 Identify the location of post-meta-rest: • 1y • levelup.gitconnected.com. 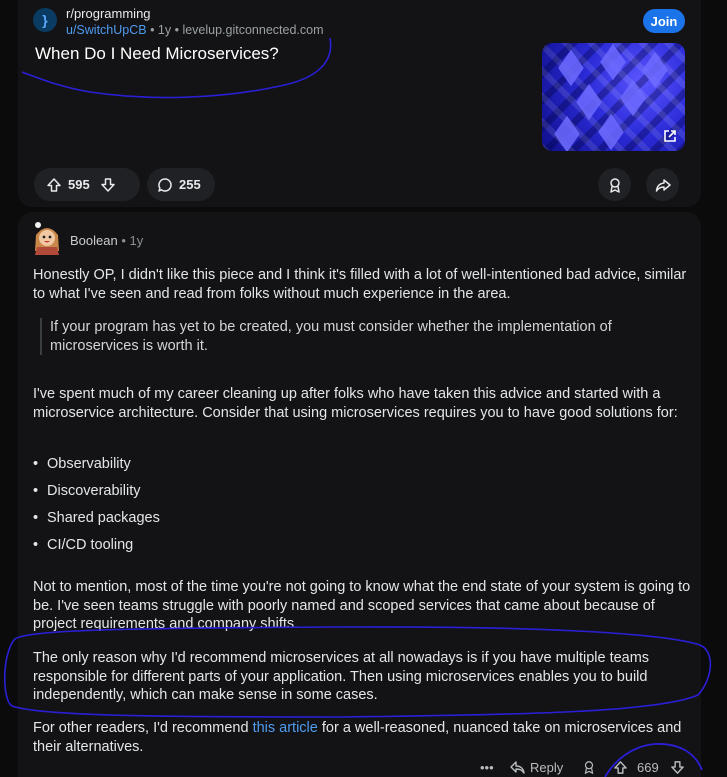
(235, 30).